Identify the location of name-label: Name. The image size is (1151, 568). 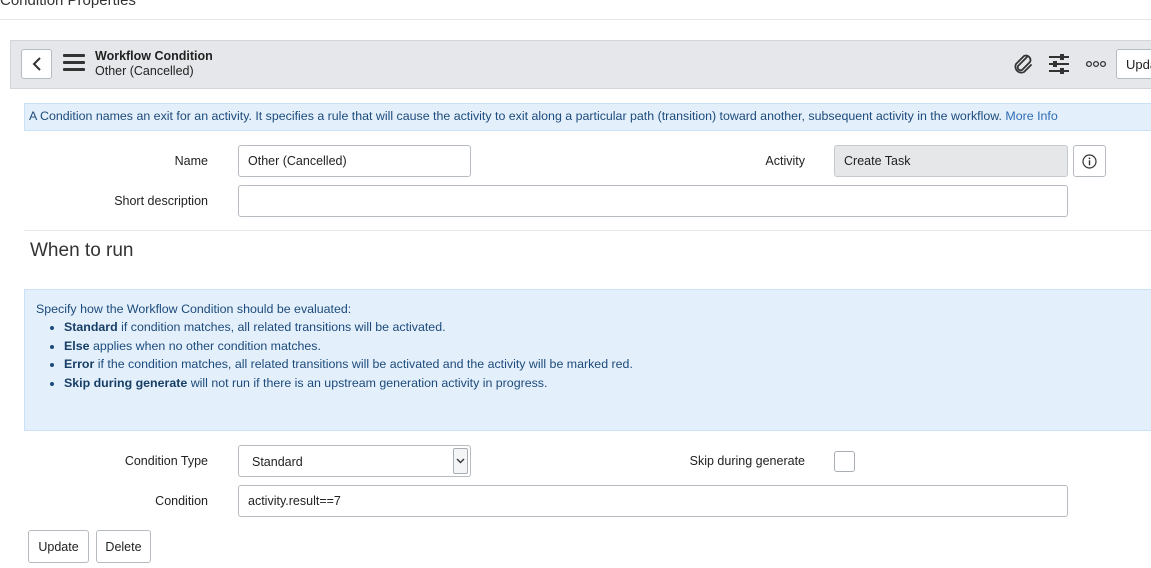
(191, 161).